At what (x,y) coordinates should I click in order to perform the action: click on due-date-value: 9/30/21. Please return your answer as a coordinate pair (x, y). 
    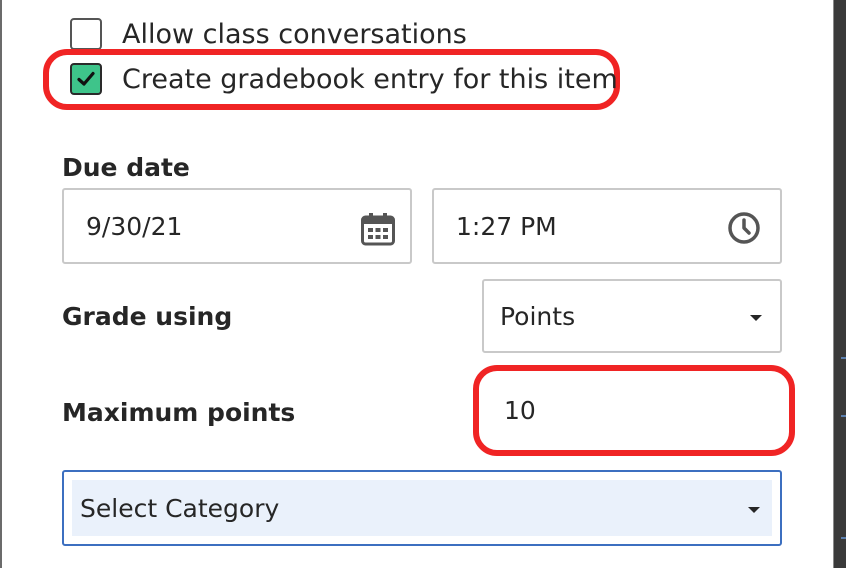
    Looking at the image, I should click on (134, 226).